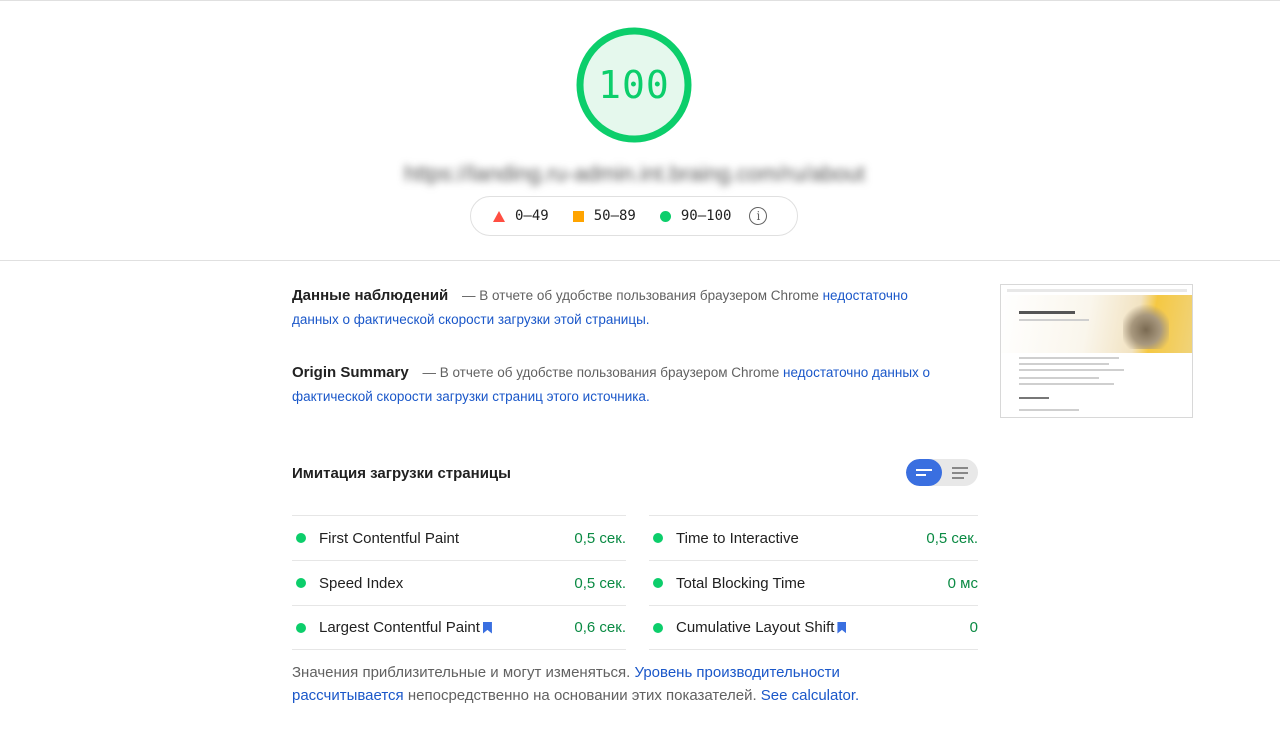 The height and width of the screenshot is (733, 1280). I want to click on expanded-view-button, so click(960, 472).